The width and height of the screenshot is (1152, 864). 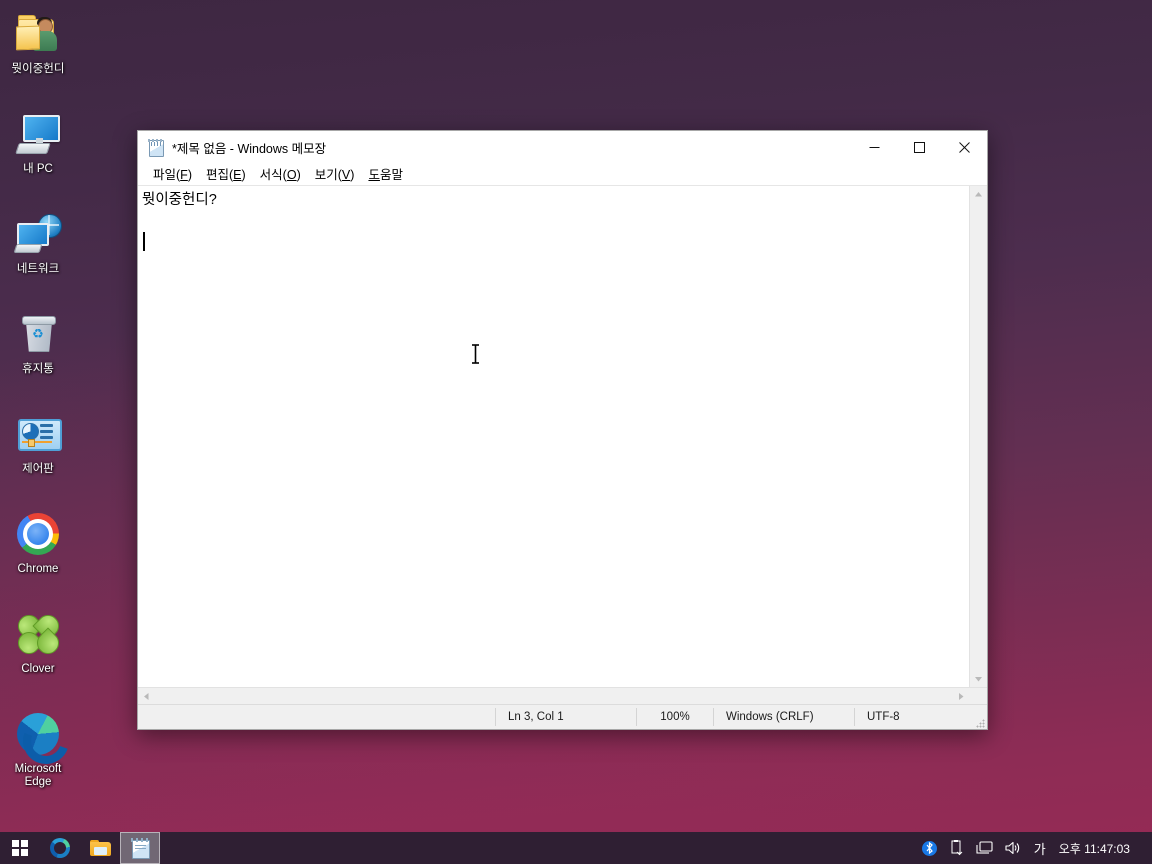 I want to click on taskbar-item-notepad, so click(x=140, y=848).